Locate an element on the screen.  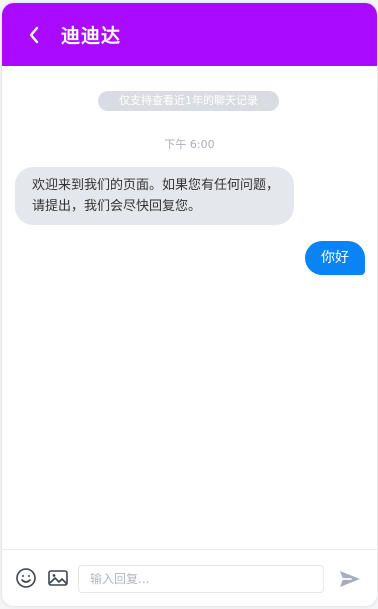
composer is located at coordinates (189, 577).